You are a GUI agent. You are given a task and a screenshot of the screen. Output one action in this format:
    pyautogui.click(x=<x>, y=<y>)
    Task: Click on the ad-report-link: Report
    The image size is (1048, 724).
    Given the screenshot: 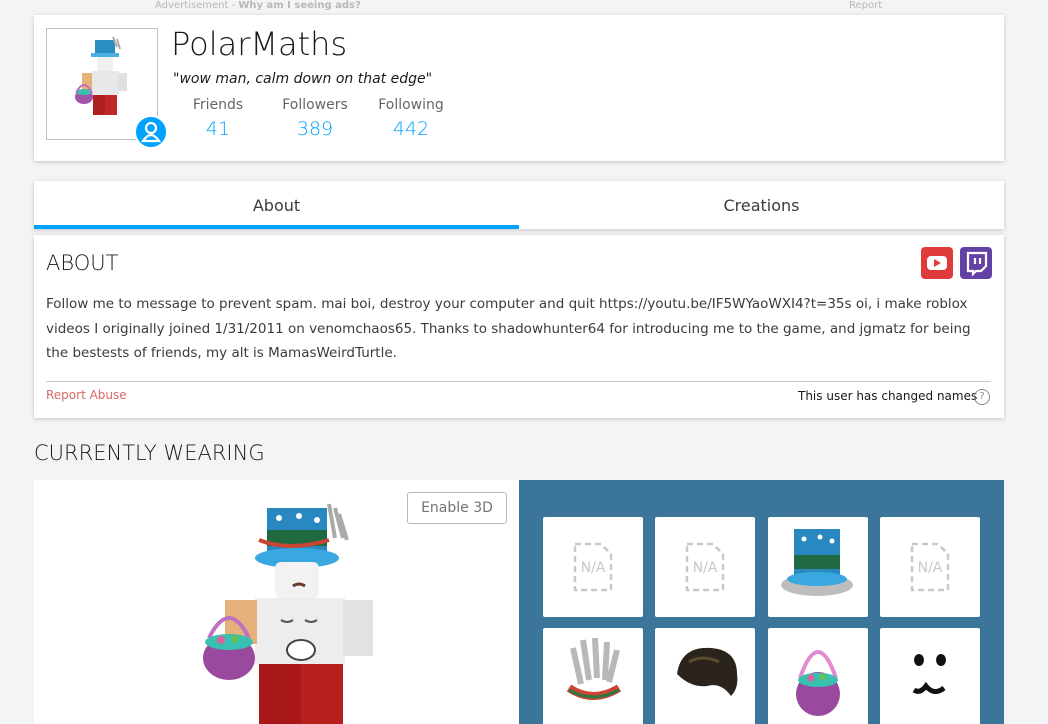 What is the action you would take?
    pyautogui.click(x=865, y=5)
    